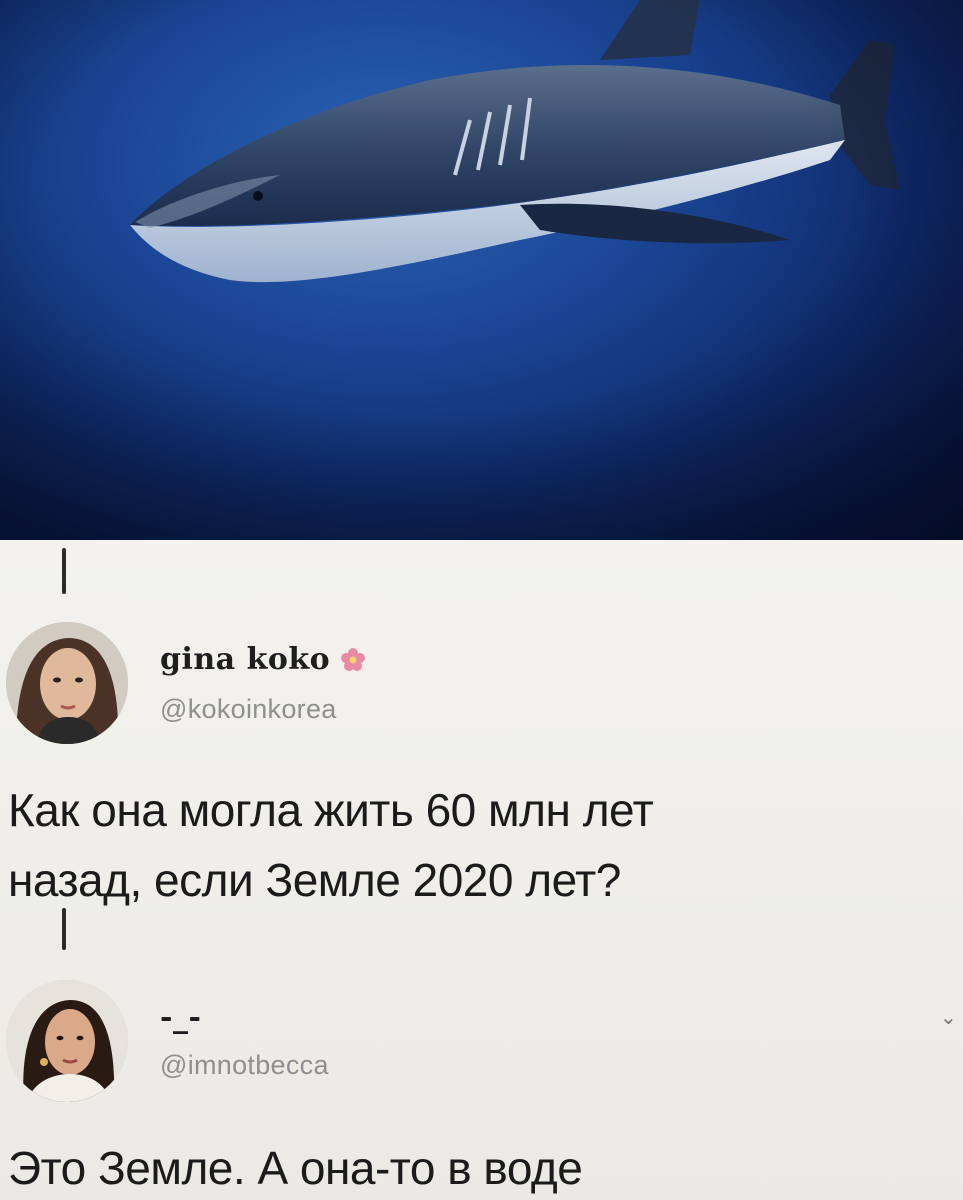 The image size is (963, 1200). Describe the element at coordinates (245, 659) in the screenshot. I see `display-name: gina koko` at that location.